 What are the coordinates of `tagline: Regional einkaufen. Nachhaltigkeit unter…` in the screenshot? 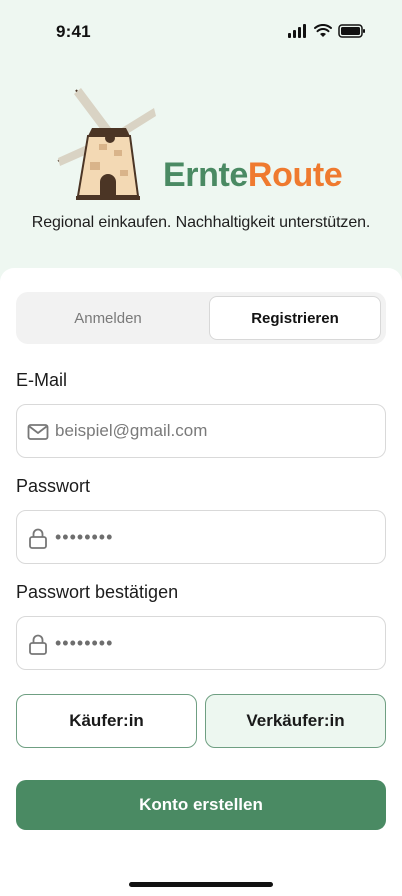 It's located at (201, 222).